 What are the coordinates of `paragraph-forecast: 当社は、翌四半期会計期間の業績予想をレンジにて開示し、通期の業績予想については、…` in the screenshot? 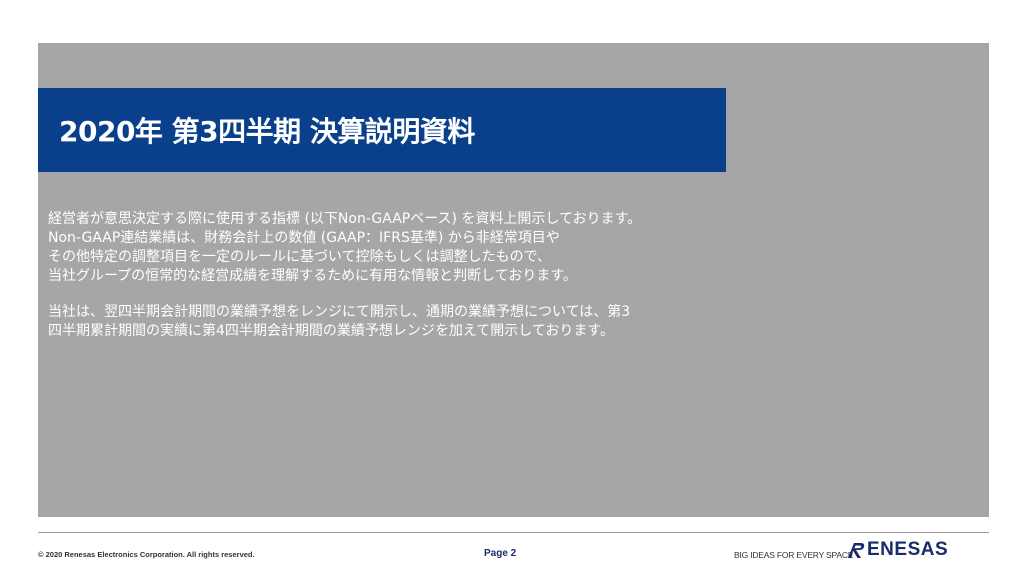 It's located at (418, 322).